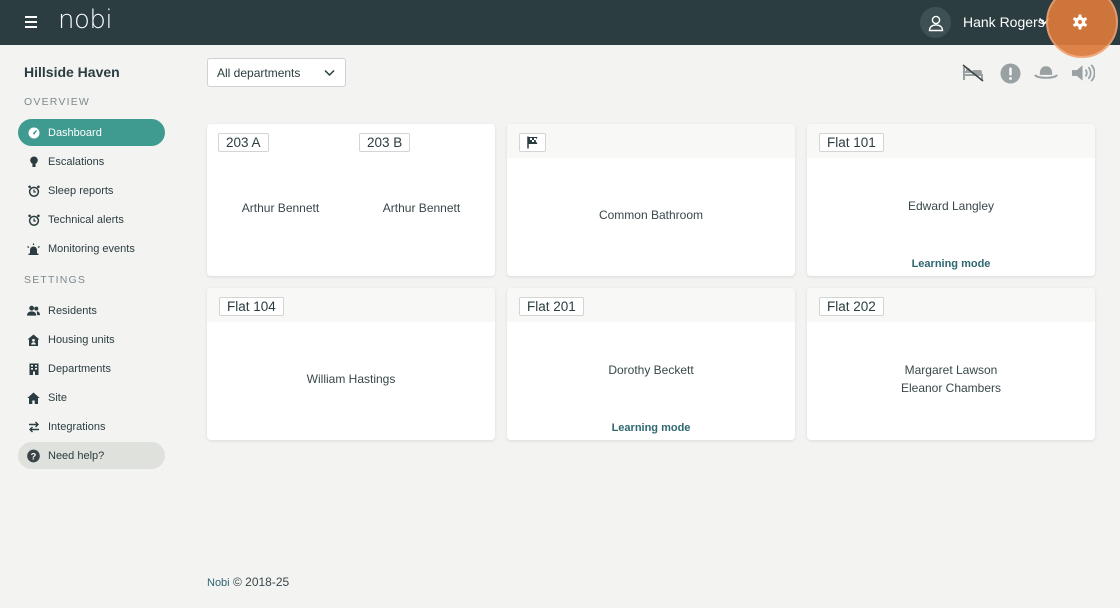 This screenshot has width=1120, height=608. What do you see at coordinates (651, 215) in the screenshot?
I see `room-name: Common Bathroom` at bounding box center [651, 215].